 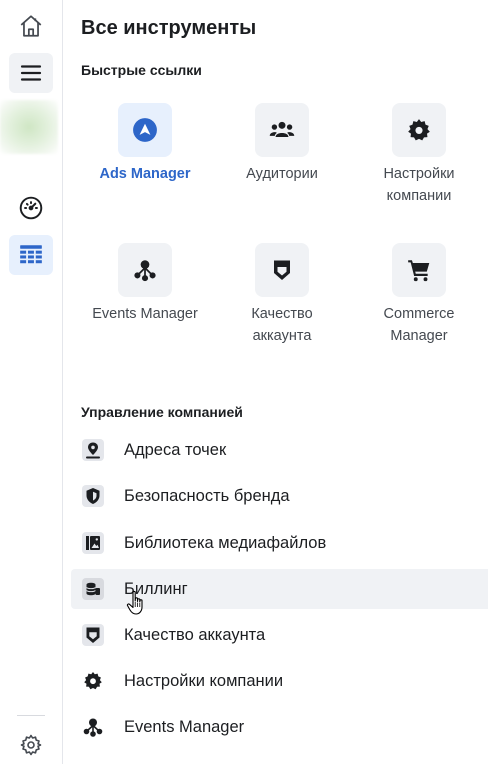 I want to click on list-item-company-settings: Настройки компании, so click(x=279, y=681).